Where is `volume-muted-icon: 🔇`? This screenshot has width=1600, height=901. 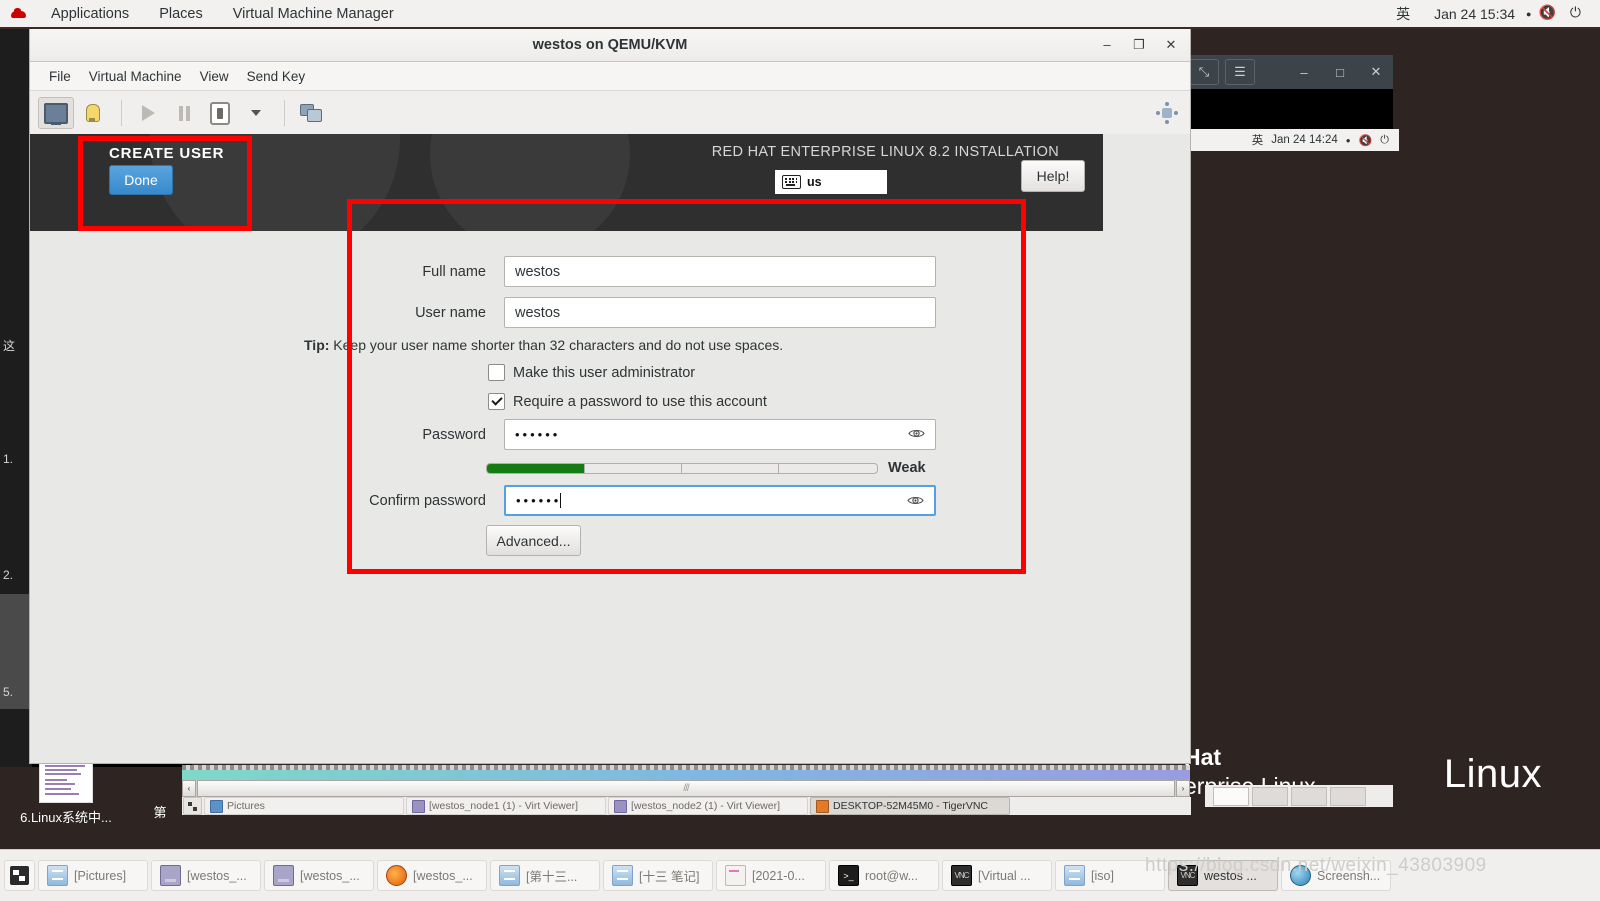
volume-muted-icon: 🔇 is located at coordinates (1546, 12).